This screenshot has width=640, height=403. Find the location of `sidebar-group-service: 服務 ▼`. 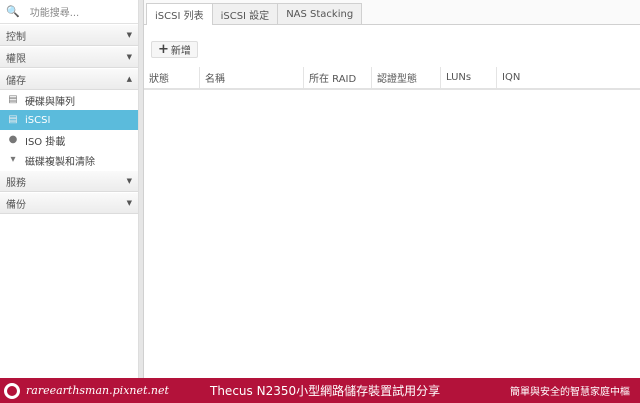

sidebar-group-service: 服務 ▼ is located at coordinates (69, 181).